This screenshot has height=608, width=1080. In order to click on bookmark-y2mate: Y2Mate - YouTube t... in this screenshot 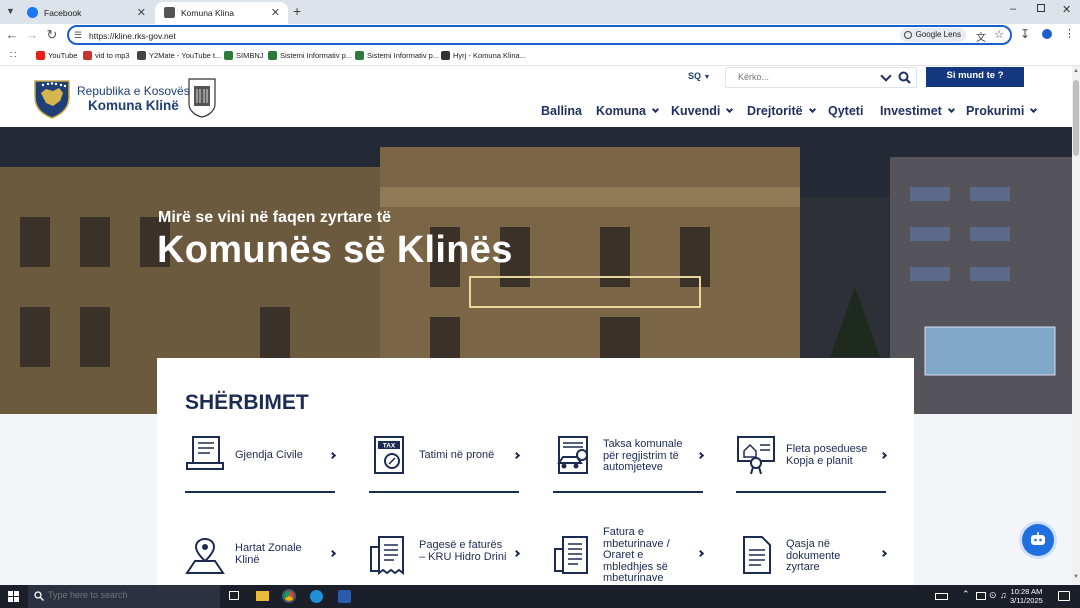, I will do `click(179, 55)`.